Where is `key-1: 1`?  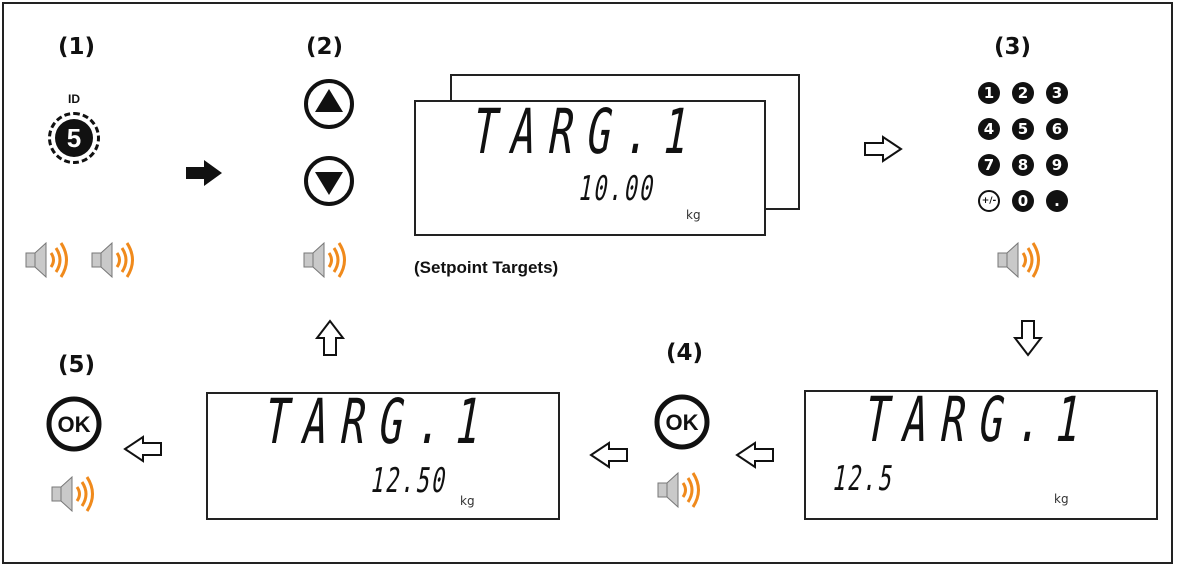
key-1: 1 is located at coordinates (989, 93).